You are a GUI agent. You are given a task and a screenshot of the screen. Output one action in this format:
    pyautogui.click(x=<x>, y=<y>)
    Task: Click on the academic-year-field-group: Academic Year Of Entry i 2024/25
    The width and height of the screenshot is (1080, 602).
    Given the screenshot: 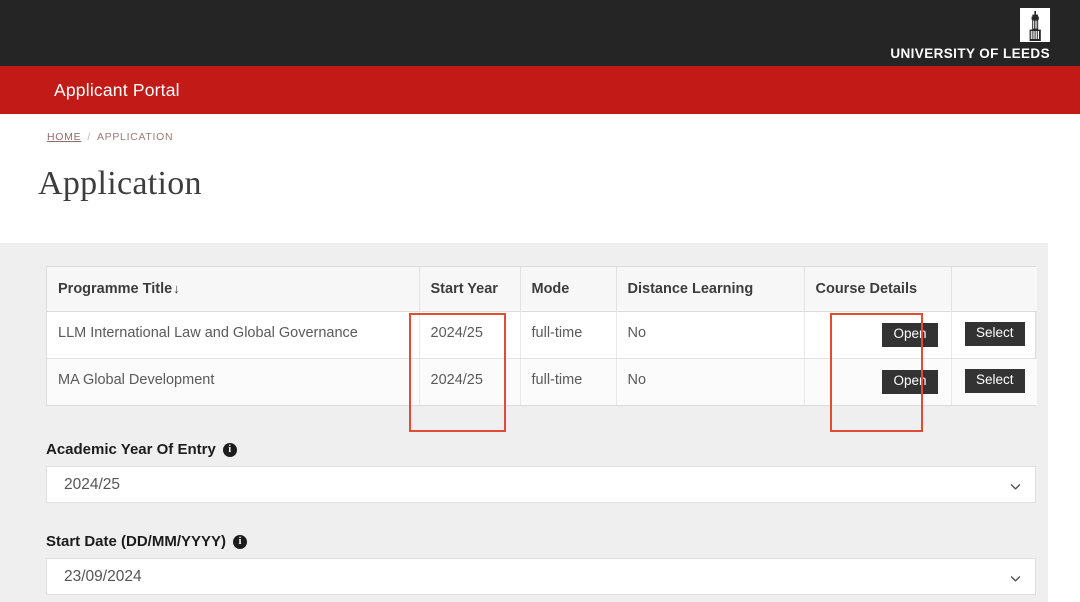 What is the action you would take?
    pyautogui.click(x=541, y=472)
    